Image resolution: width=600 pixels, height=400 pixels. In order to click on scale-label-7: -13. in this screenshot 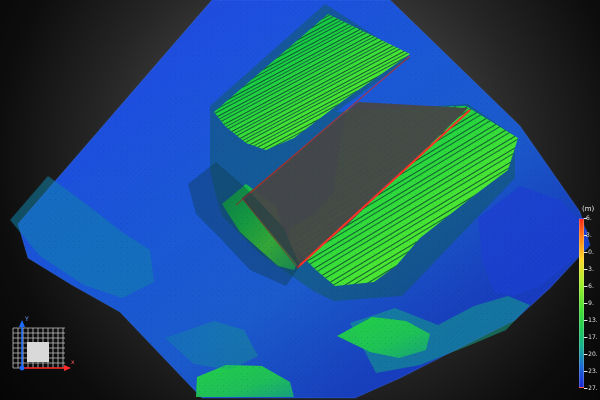, I will do `click(592, 320)`.